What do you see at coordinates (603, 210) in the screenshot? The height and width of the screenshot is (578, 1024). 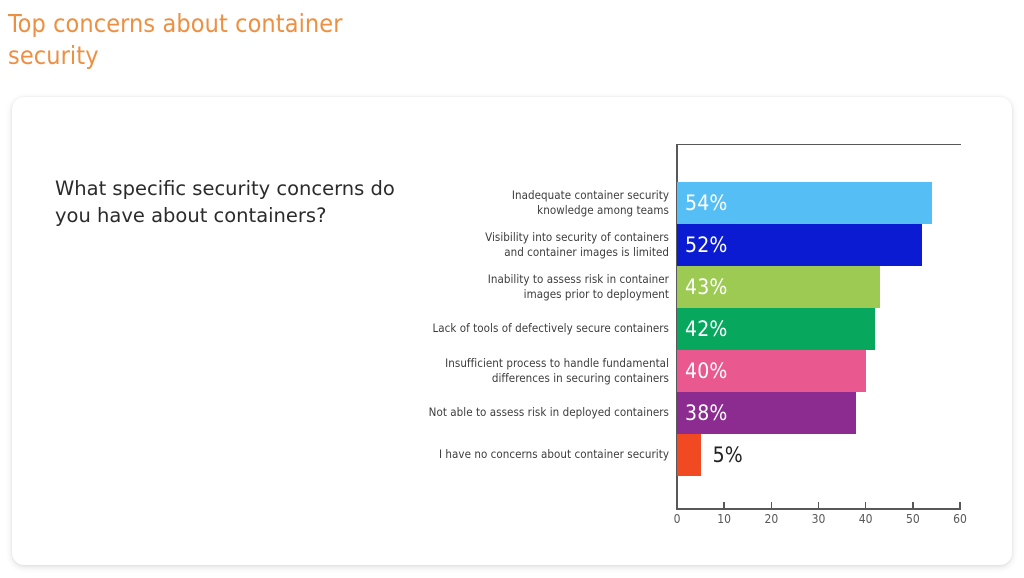 I see `category-label-line: knowledge among teams` at bounding box center [603, 210].